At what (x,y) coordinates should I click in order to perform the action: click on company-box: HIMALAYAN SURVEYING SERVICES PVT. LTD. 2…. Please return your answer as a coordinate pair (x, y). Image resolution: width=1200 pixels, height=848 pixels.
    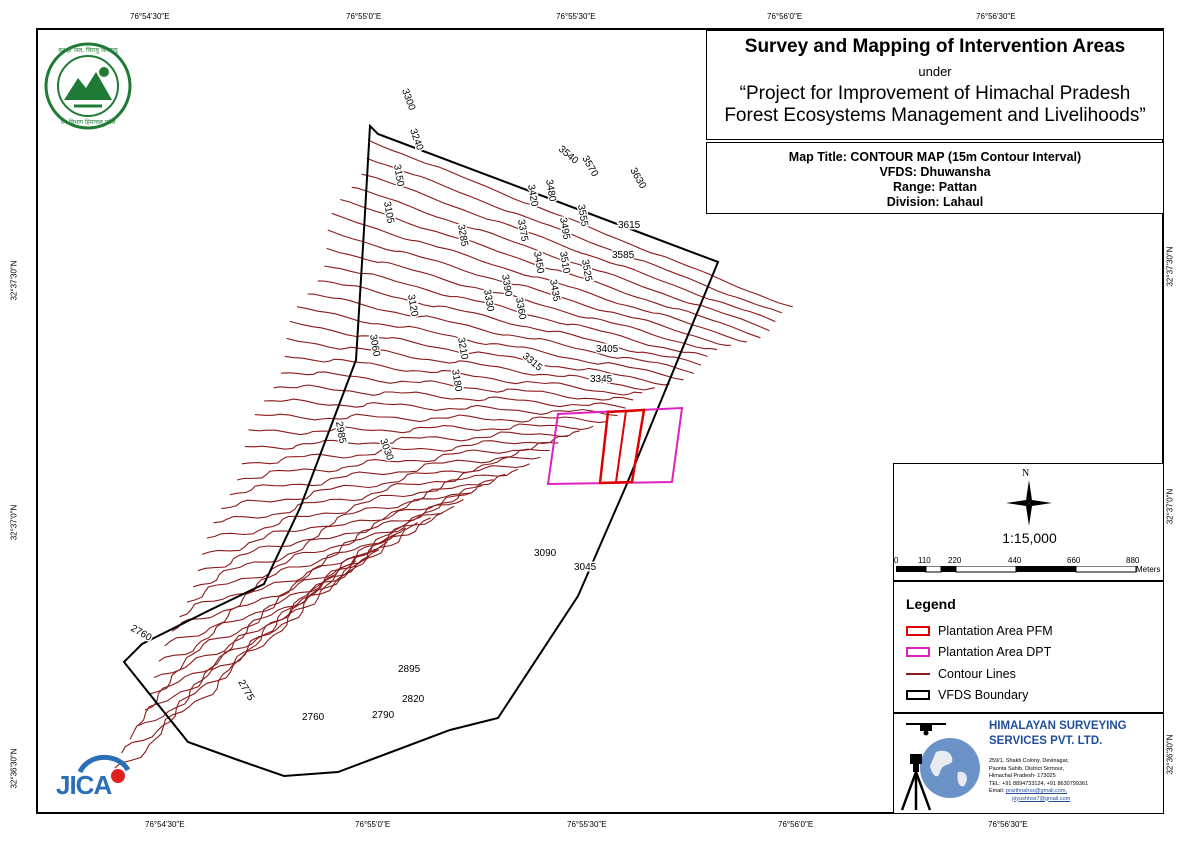
    Looking at the image, I should click on (1028, 763).